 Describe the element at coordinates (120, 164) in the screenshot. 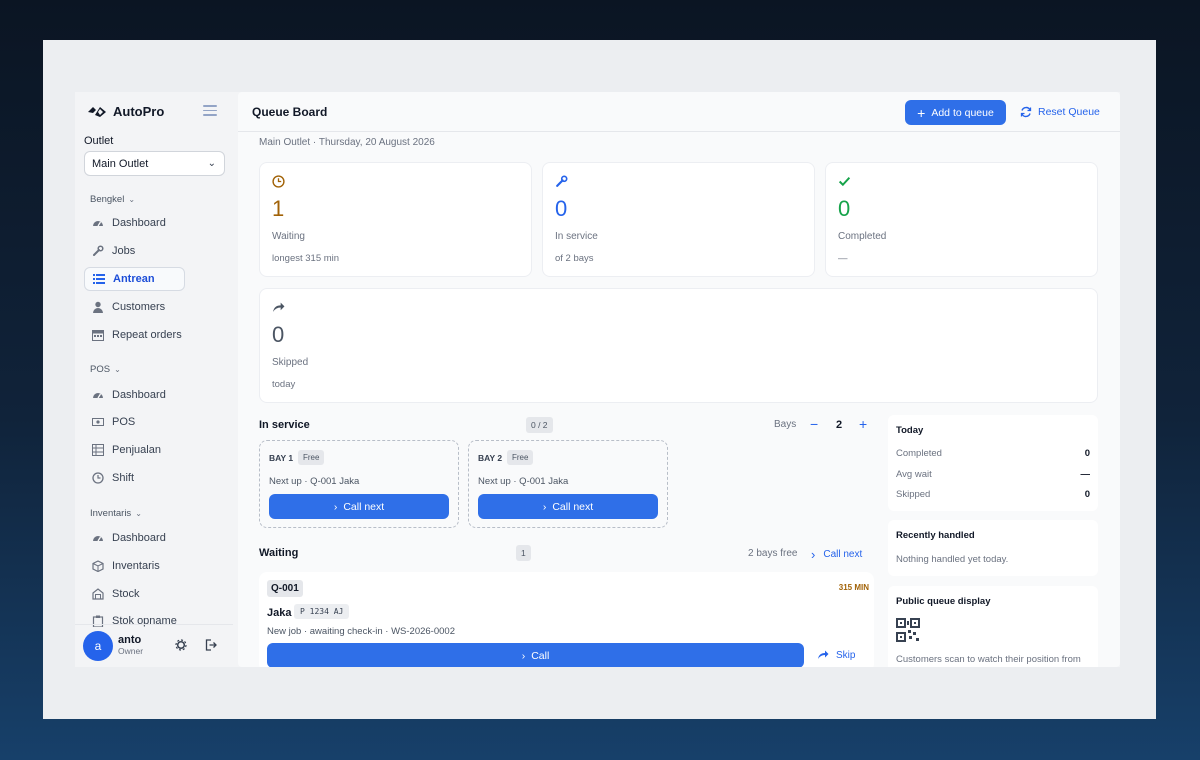

I see `outlet-select-value: Main Outlet` at that location.